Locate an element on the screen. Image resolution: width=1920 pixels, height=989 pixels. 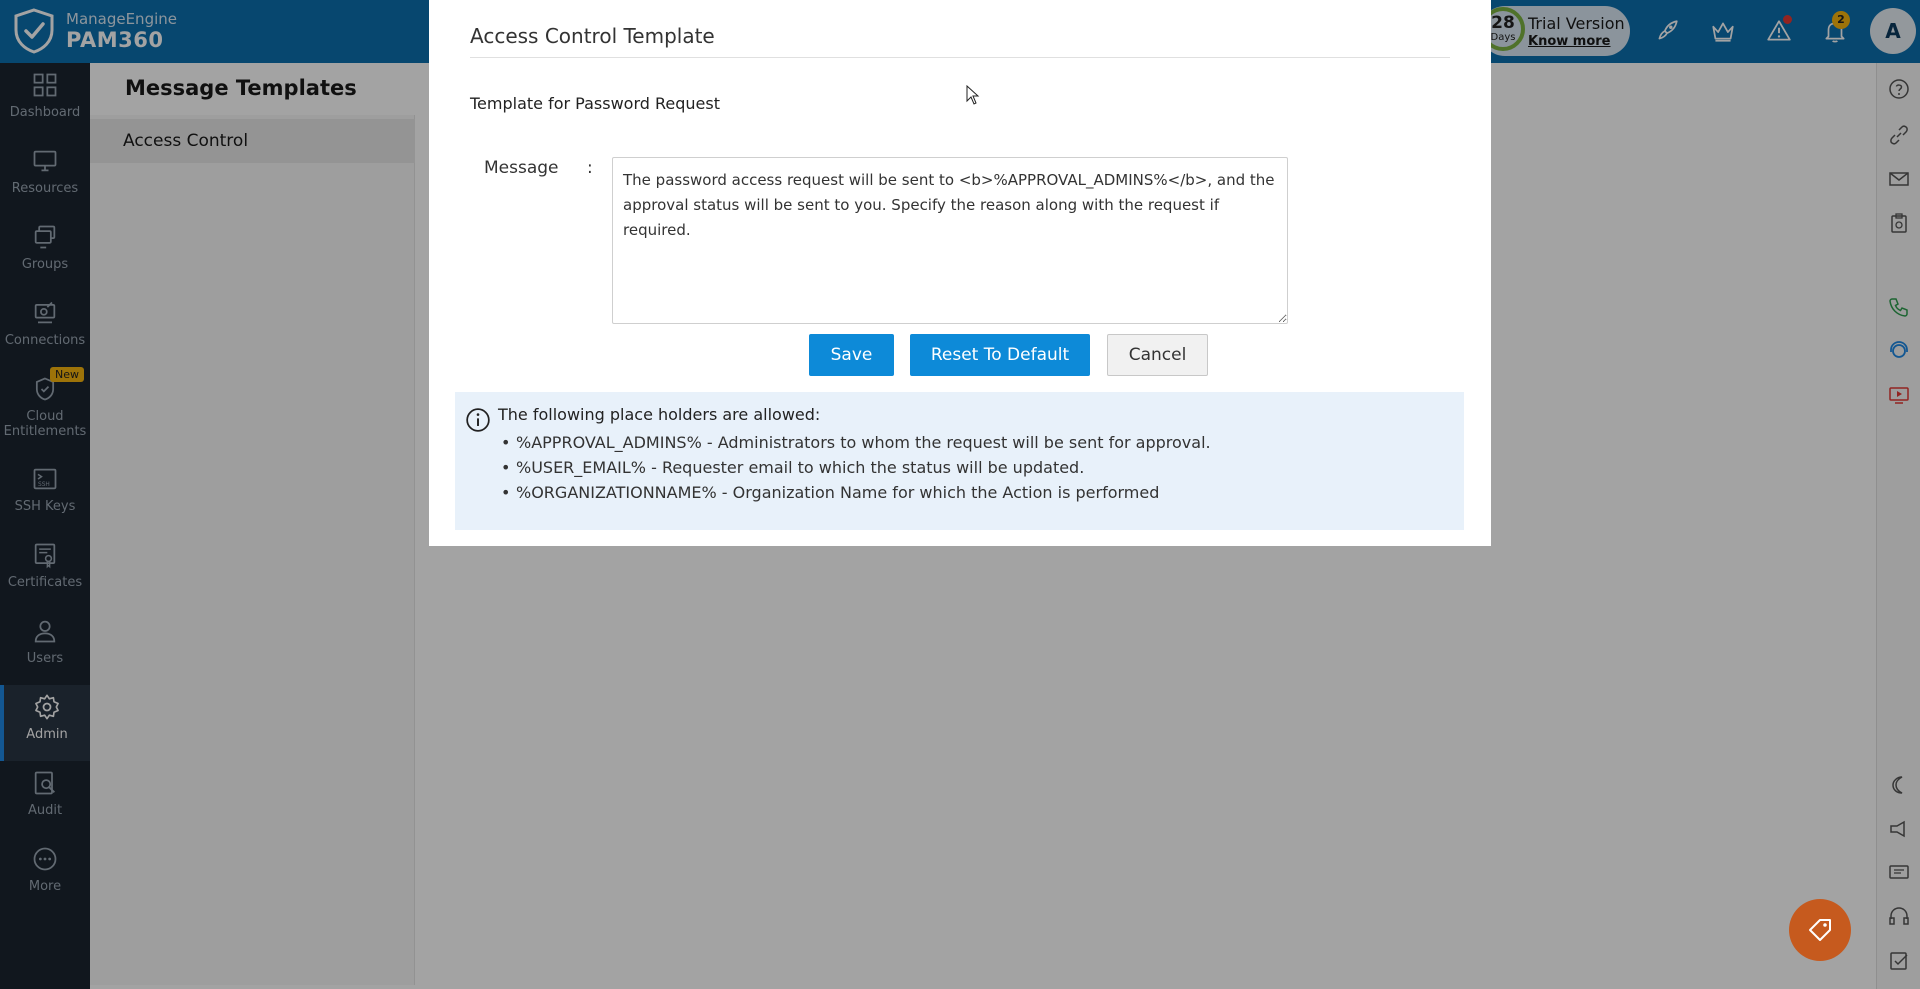
info-heading: The following place holders are allowed: is located at coordinates (659, 414).